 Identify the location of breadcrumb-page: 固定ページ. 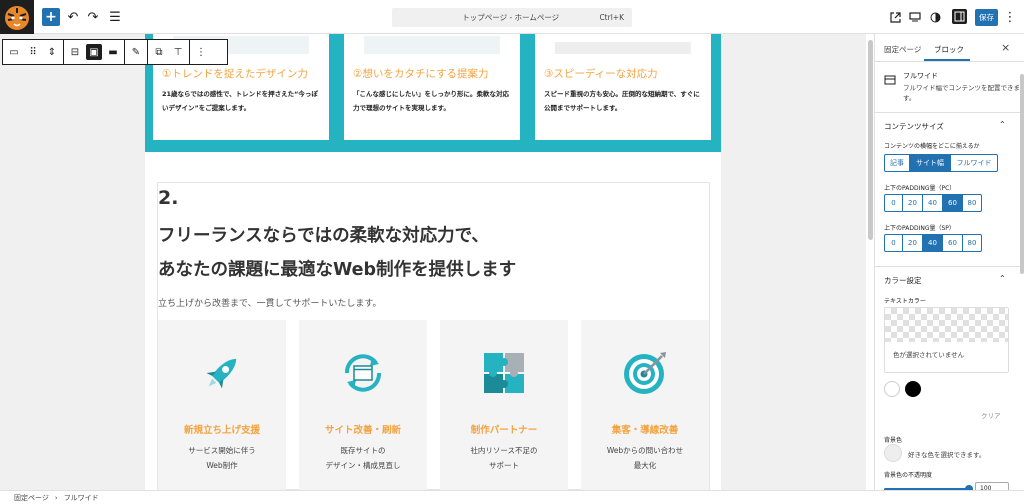
(31, 498).